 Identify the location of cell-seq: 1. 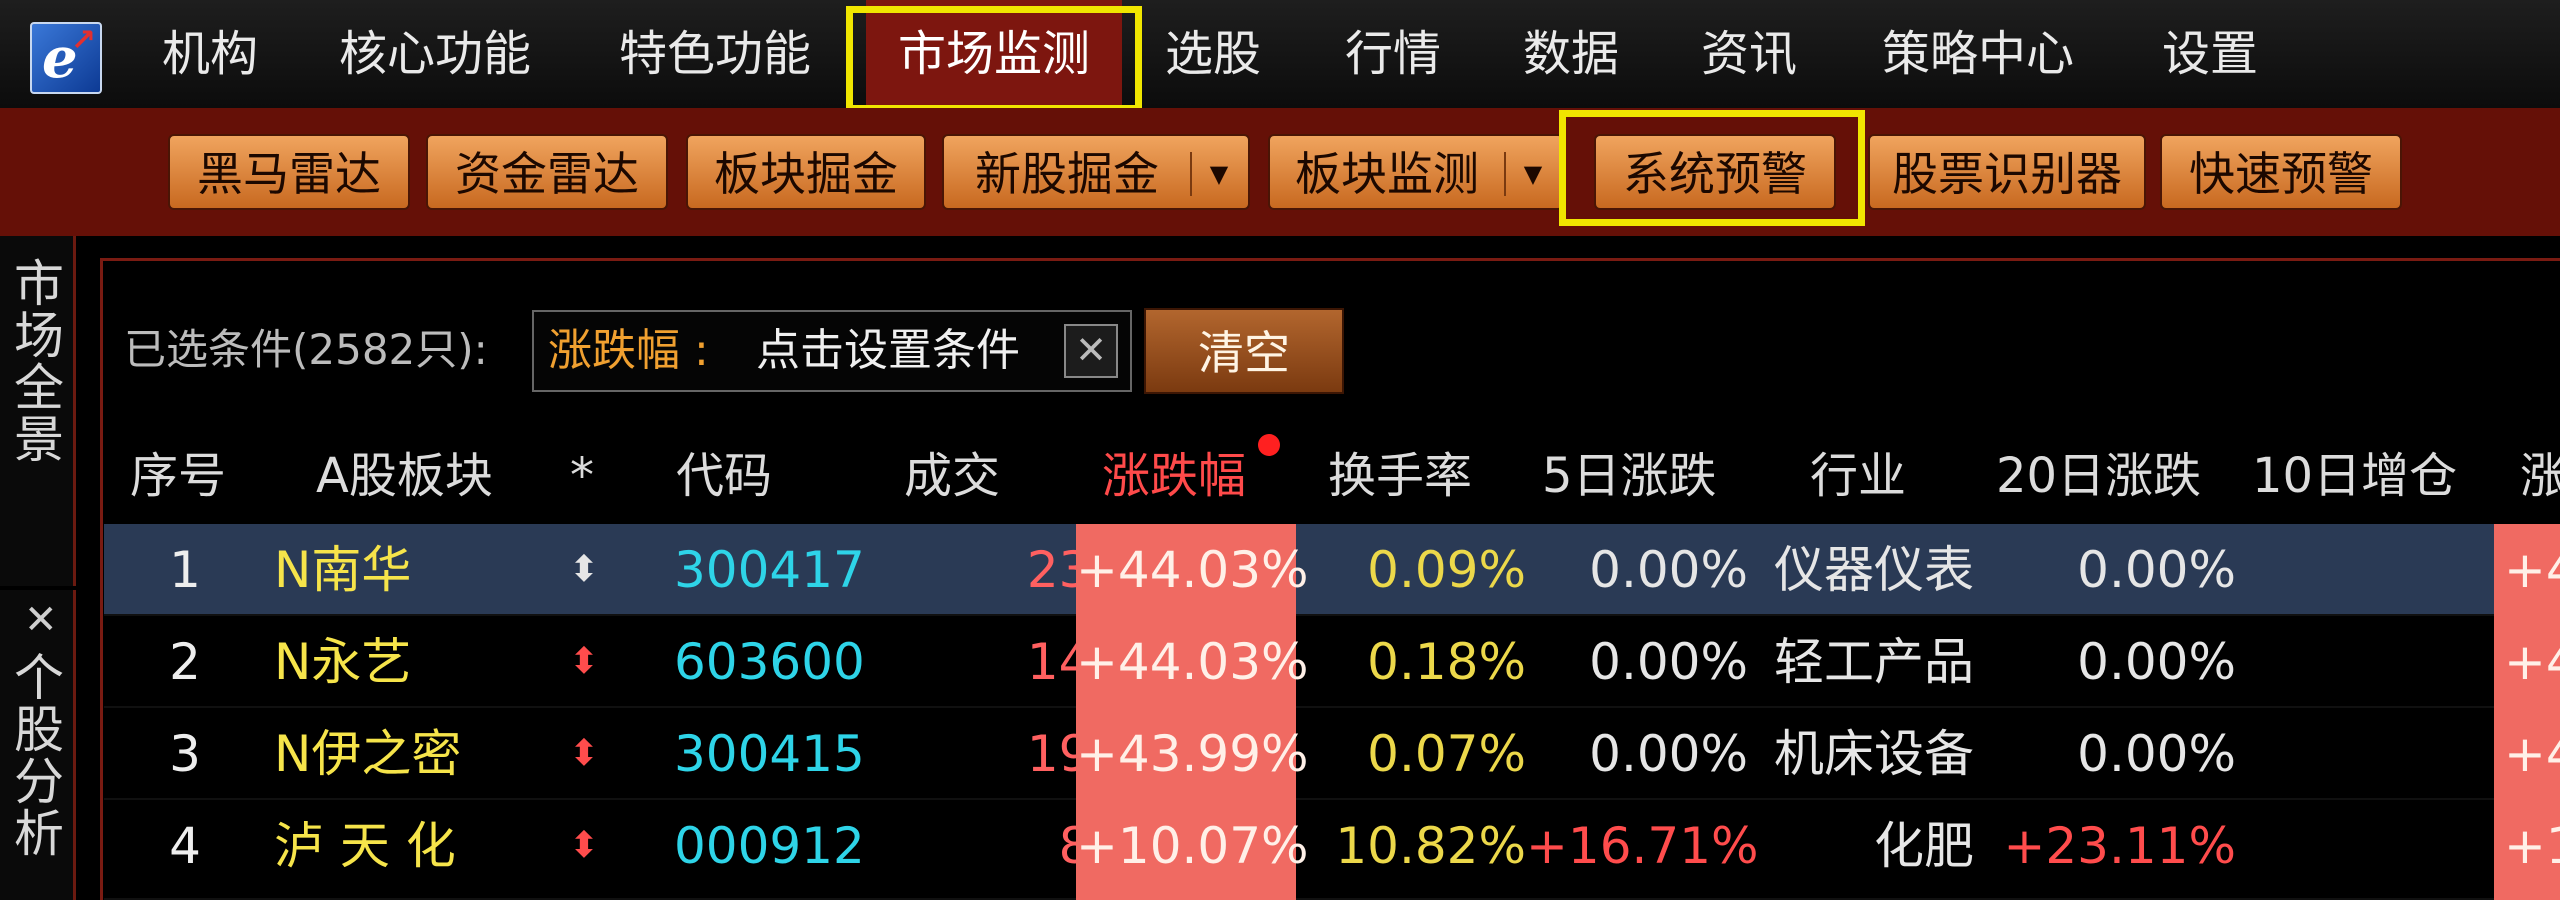
(185, 570).